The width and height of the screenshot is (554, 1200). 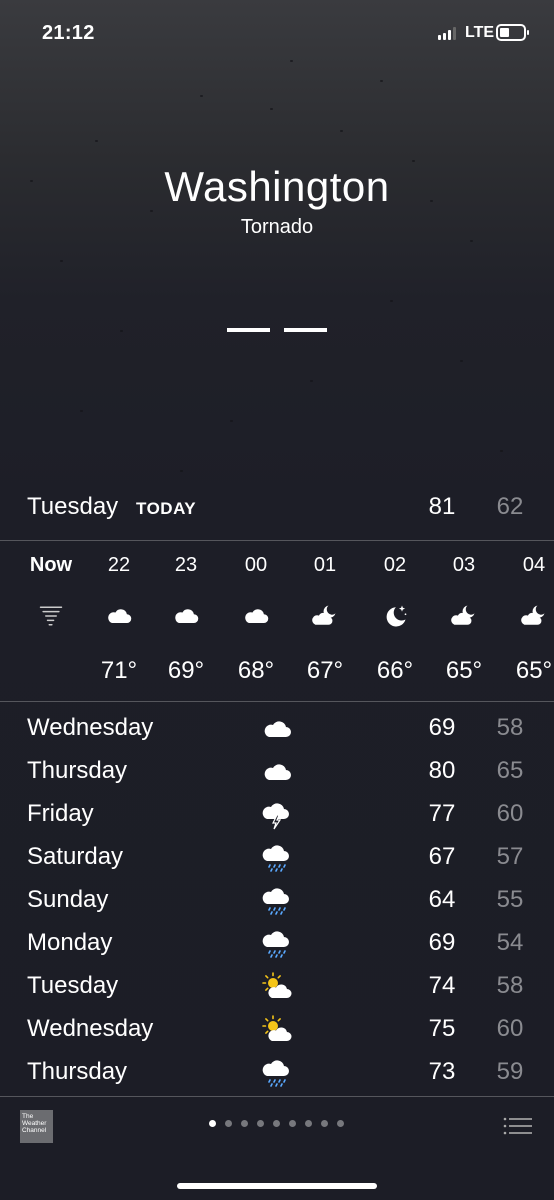 What do you see at coordinates (277, 511) in the screenshot?
I see `today-summary: Tuesday TODAY 81 62` at bounding box center [277, 511].